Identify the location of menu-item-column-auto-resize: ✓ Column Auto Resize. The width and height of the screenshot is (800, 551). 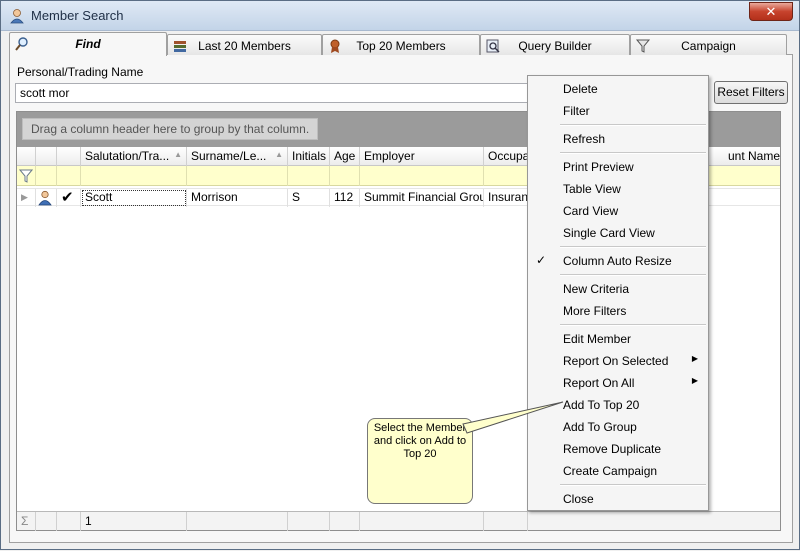
(618, 261).